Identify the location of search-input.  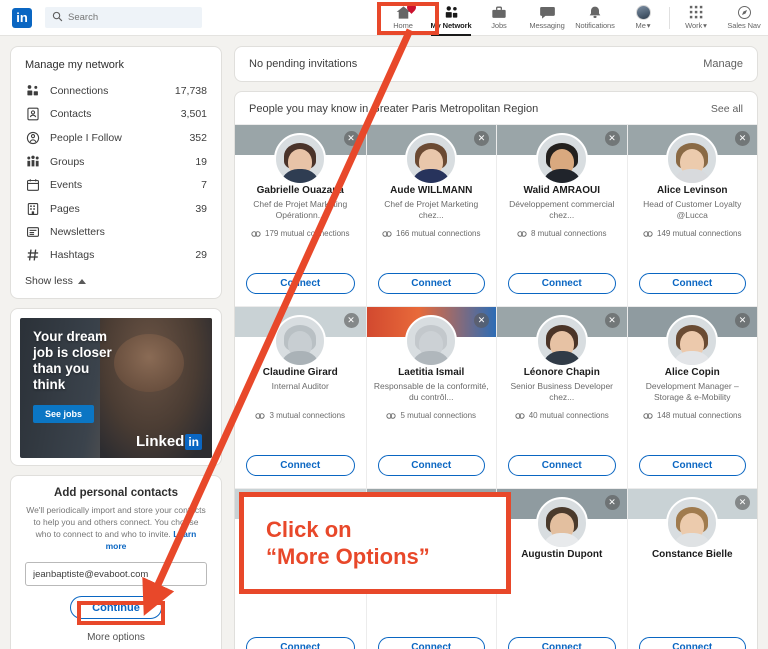
(128, 17).